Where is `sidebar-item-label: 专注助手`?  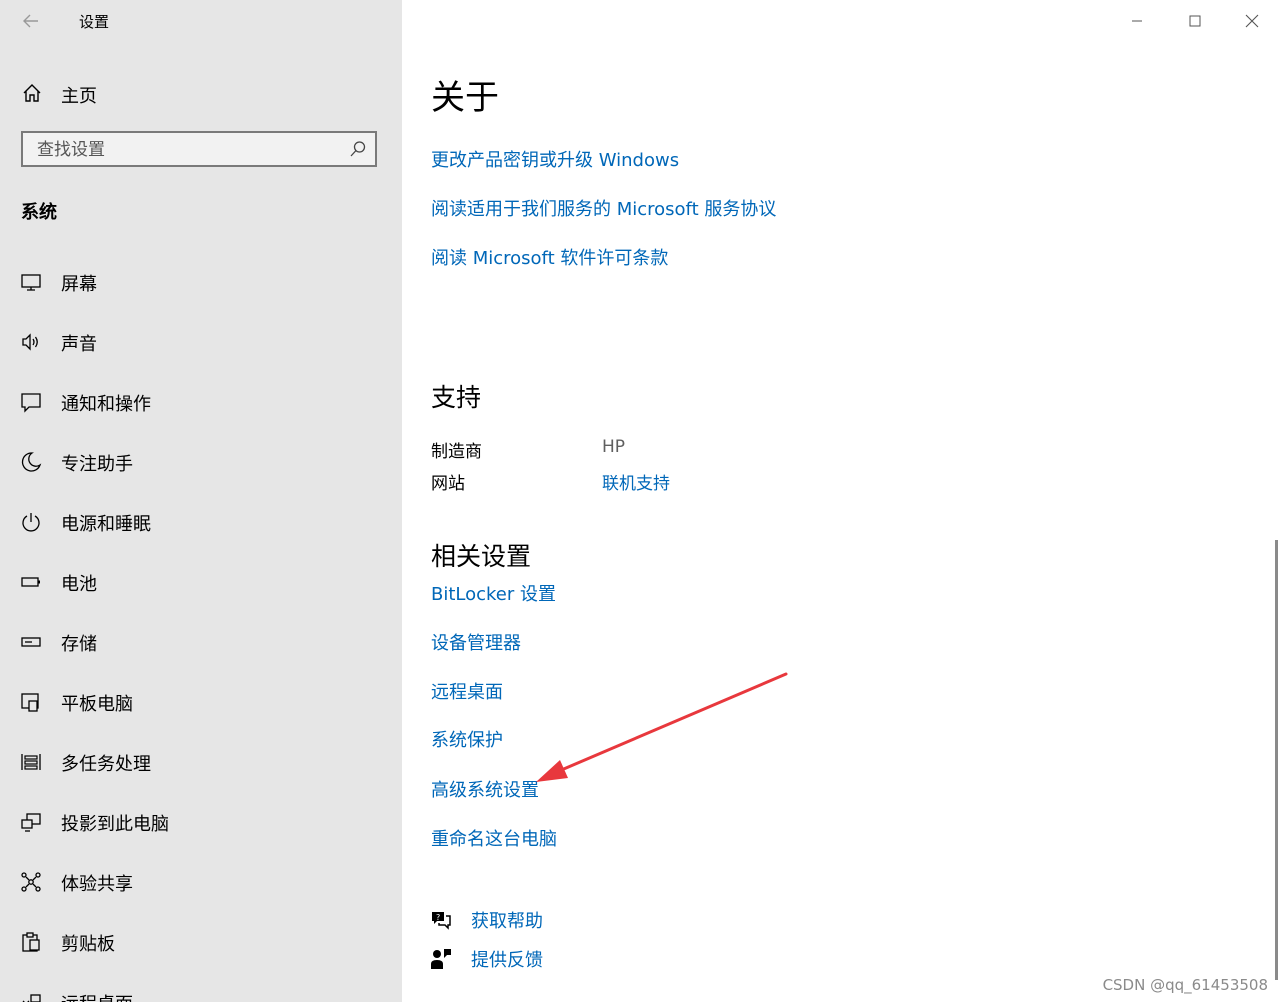 sidebar-item-label: 专注助手 is located at coordinates (97, 464).